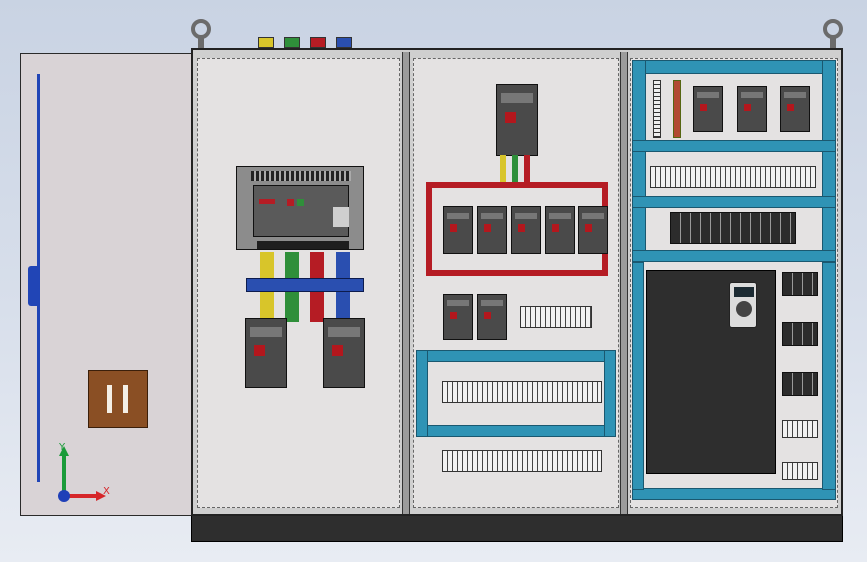 The image size is (867, 562). I want to click on busbar-copper-vertical, so click(677, 109).